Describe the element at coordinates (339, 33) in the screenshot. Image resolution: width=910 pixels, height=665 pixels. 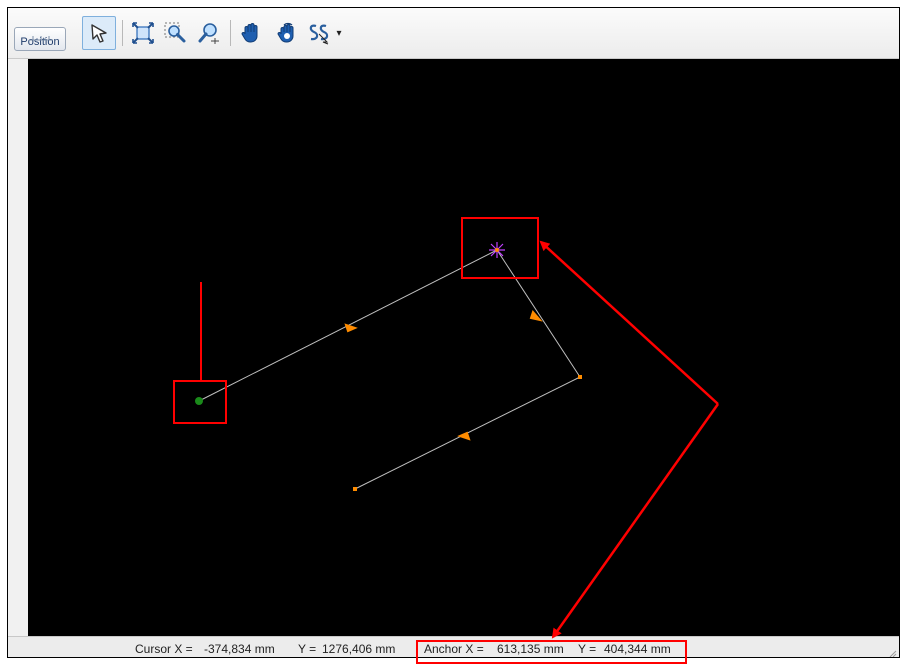
I see `snap-dropdown-arrow: ▾` at that location.